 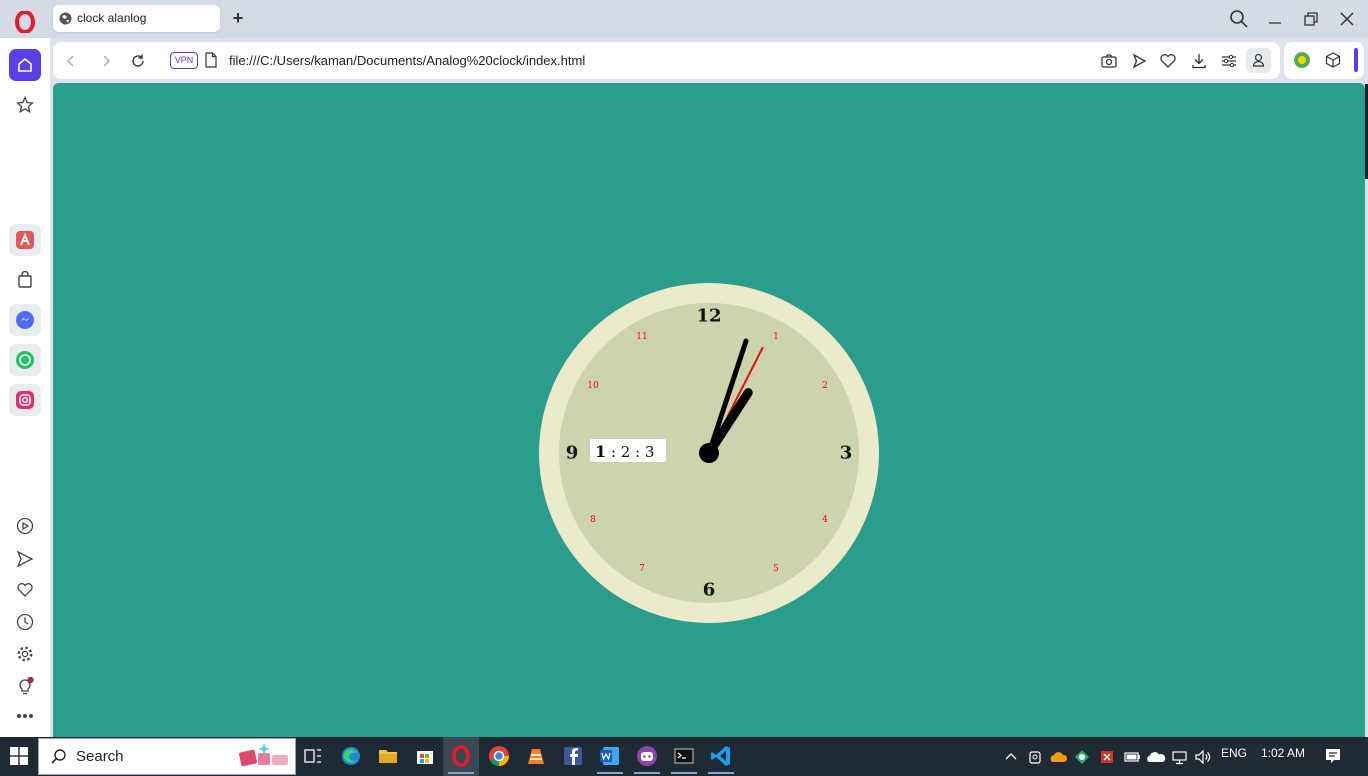 What do you see at coordinates (776, 569) in the screenshot?
I see `numeral-5: 5` at bounding box center [776, 569].